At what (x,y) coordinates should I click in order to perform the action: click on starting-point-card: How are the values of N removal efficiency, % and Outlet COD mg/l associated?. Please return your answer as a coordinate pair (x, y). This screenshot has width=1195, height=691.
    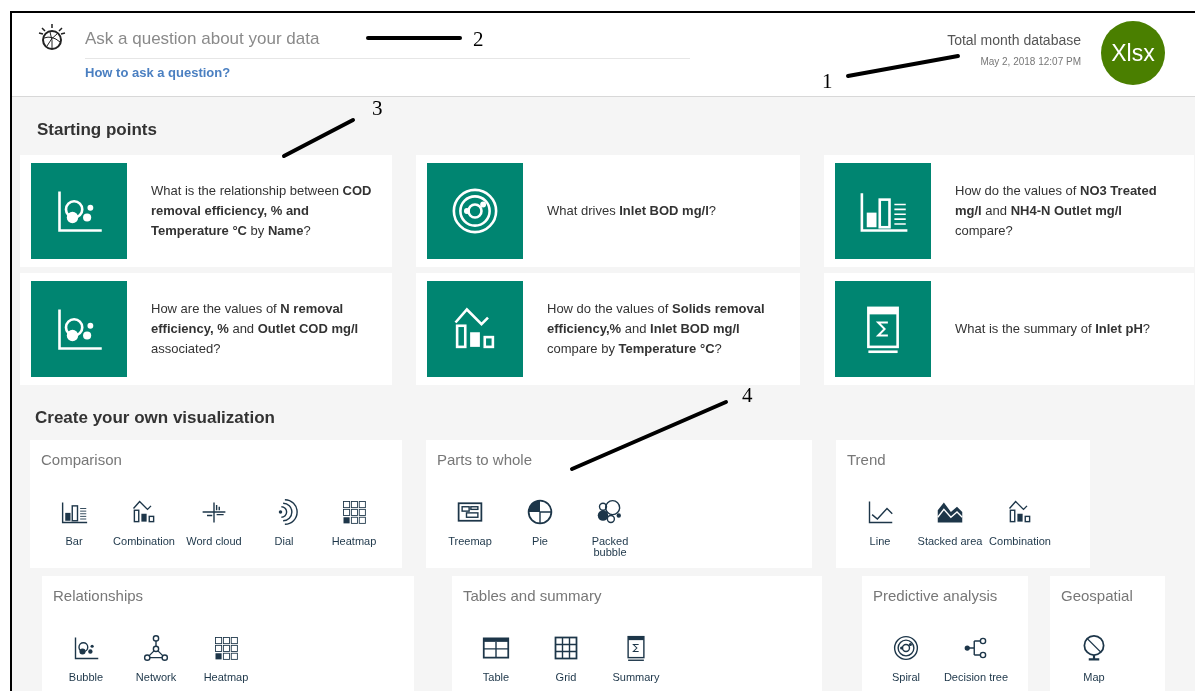
    Looking at the image, I should click on (206, 328).